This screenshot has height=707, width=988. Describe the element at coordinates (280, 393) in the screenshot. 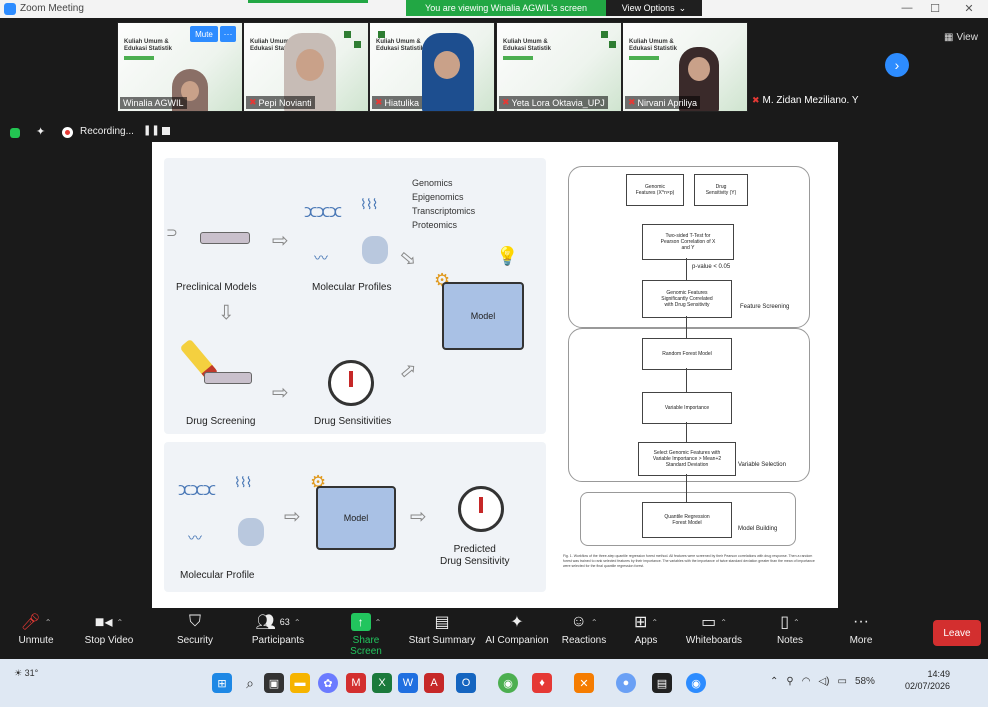

I see `arrow-right-icon: ⇨` at that location.